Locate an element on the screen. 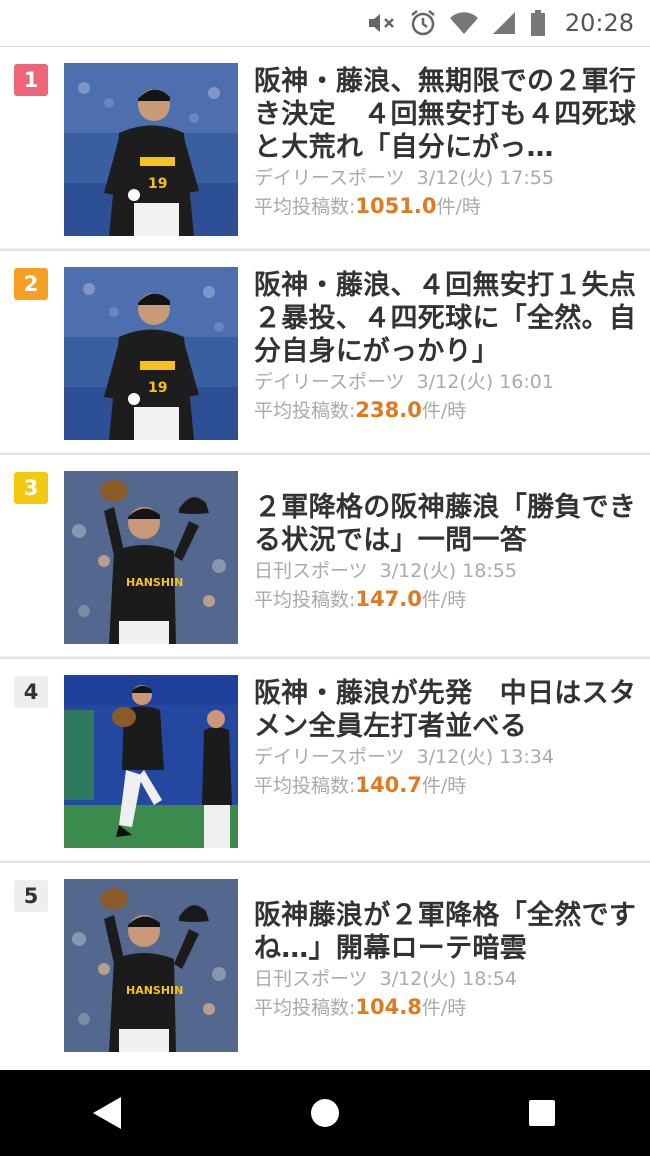 This screenshot has width=650, height=1156. status-bar: 20:28 is located at coordinates (325, 23).